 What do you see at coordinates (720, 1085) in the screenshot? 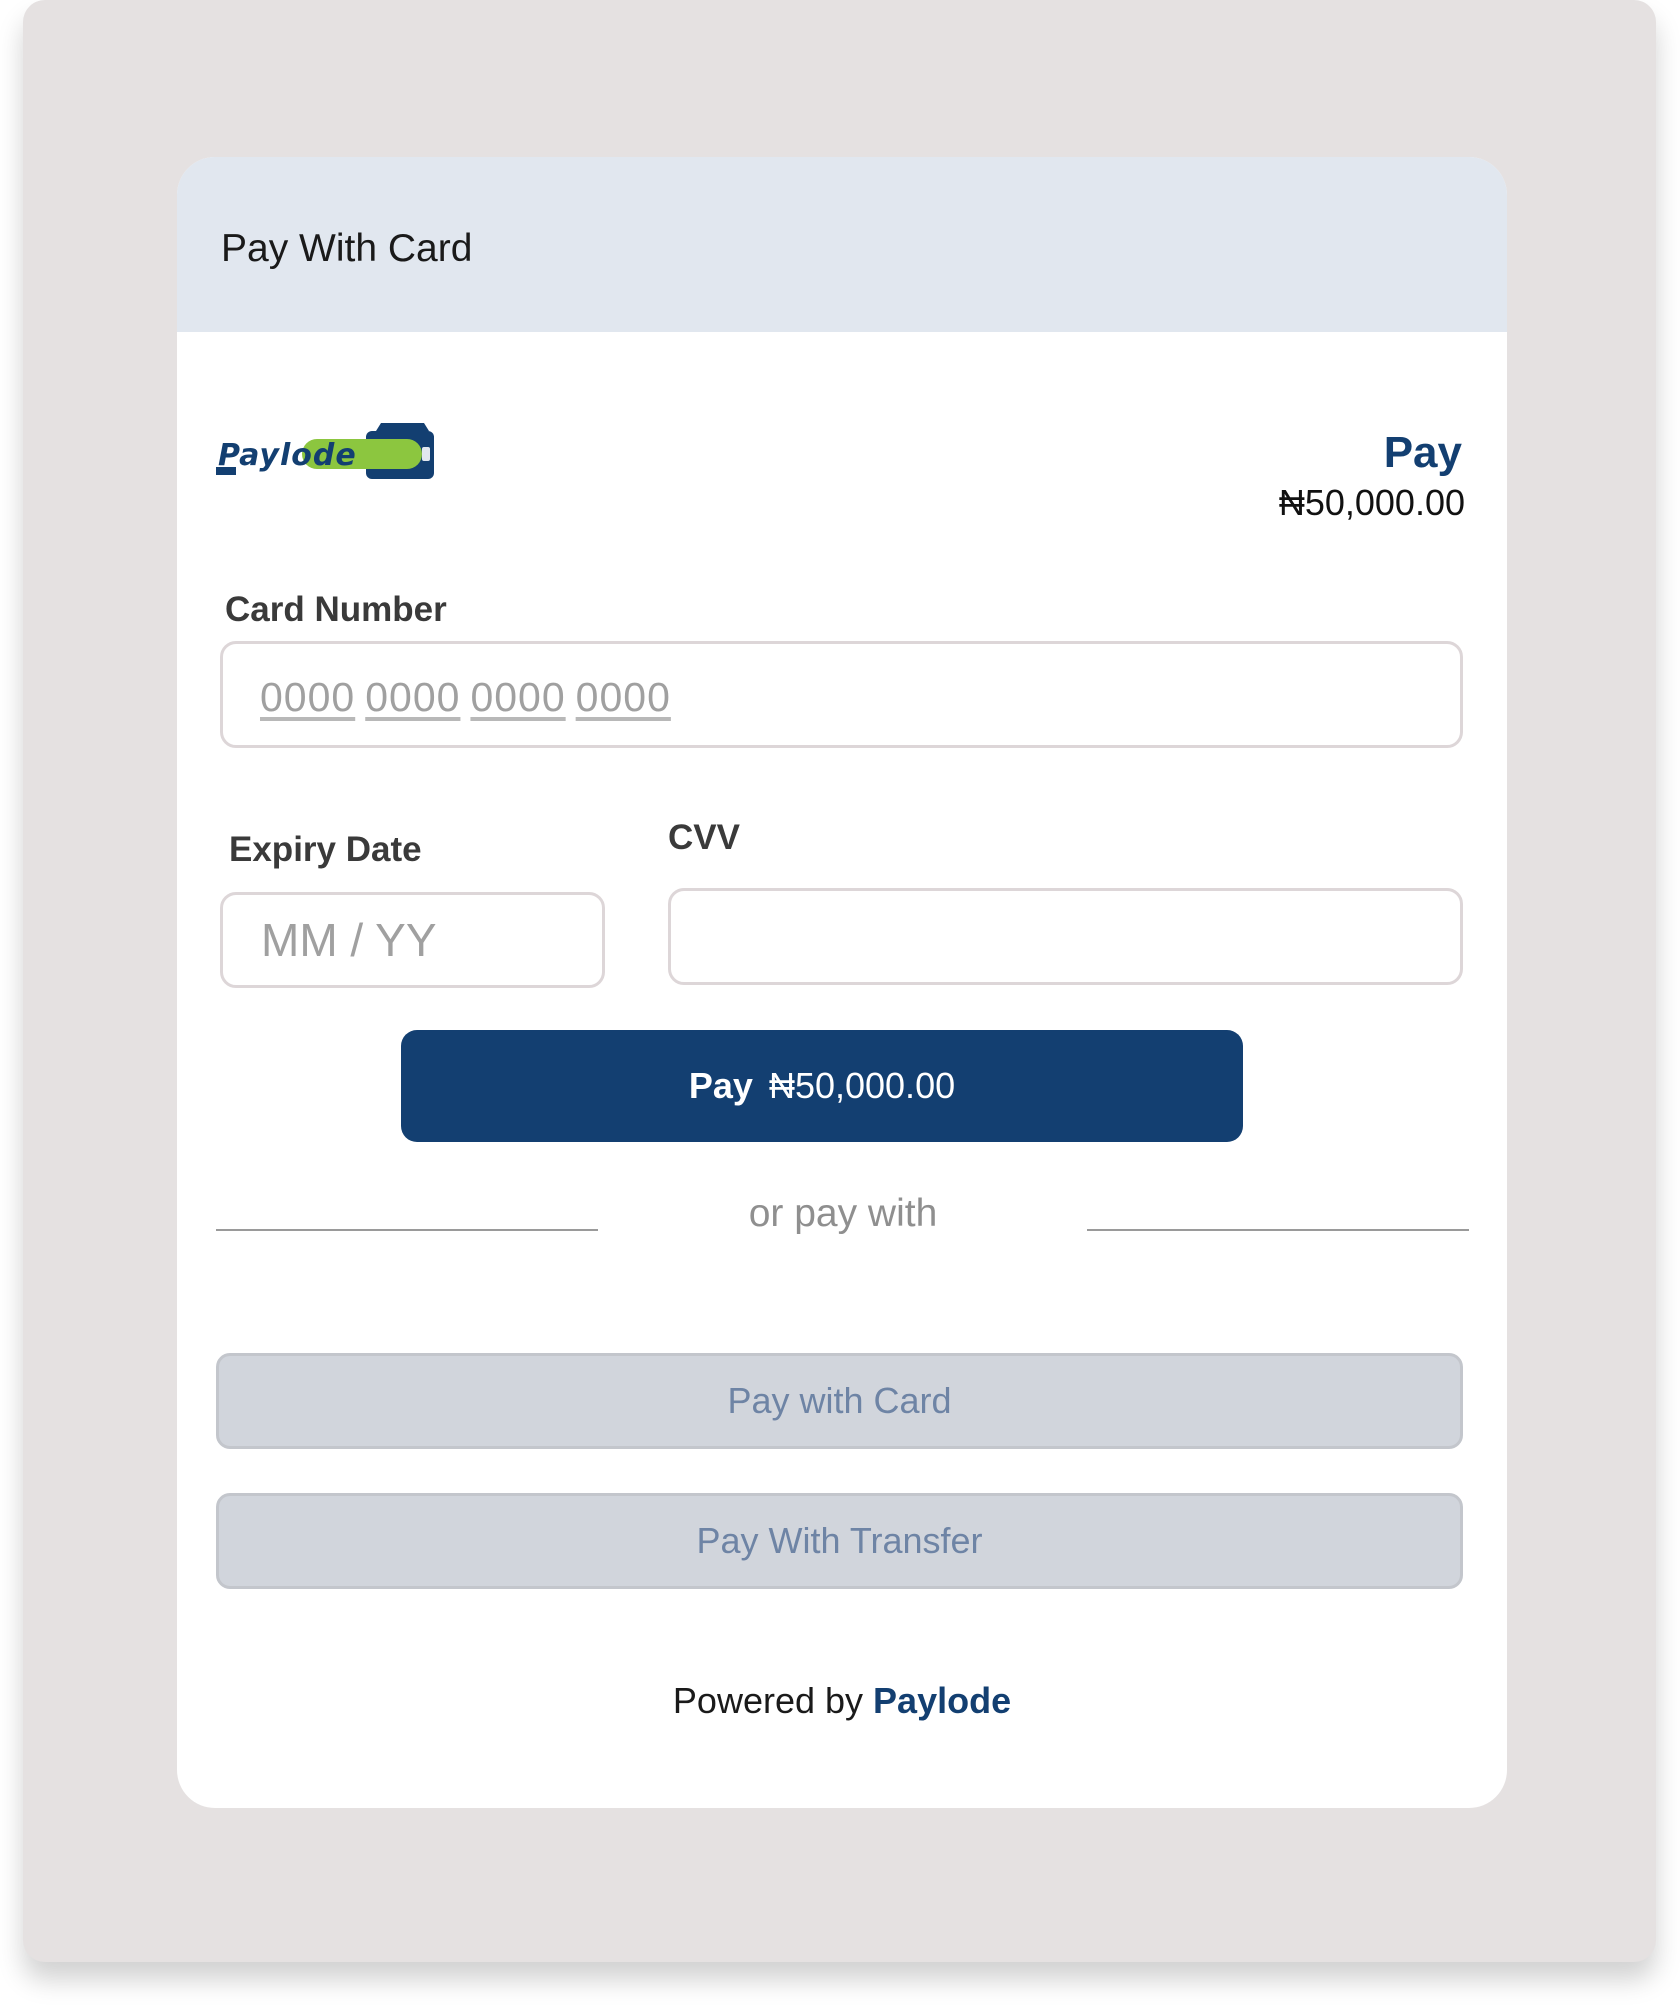
I see `pay-button-label: Pay` at bounding box center [720, 1085].